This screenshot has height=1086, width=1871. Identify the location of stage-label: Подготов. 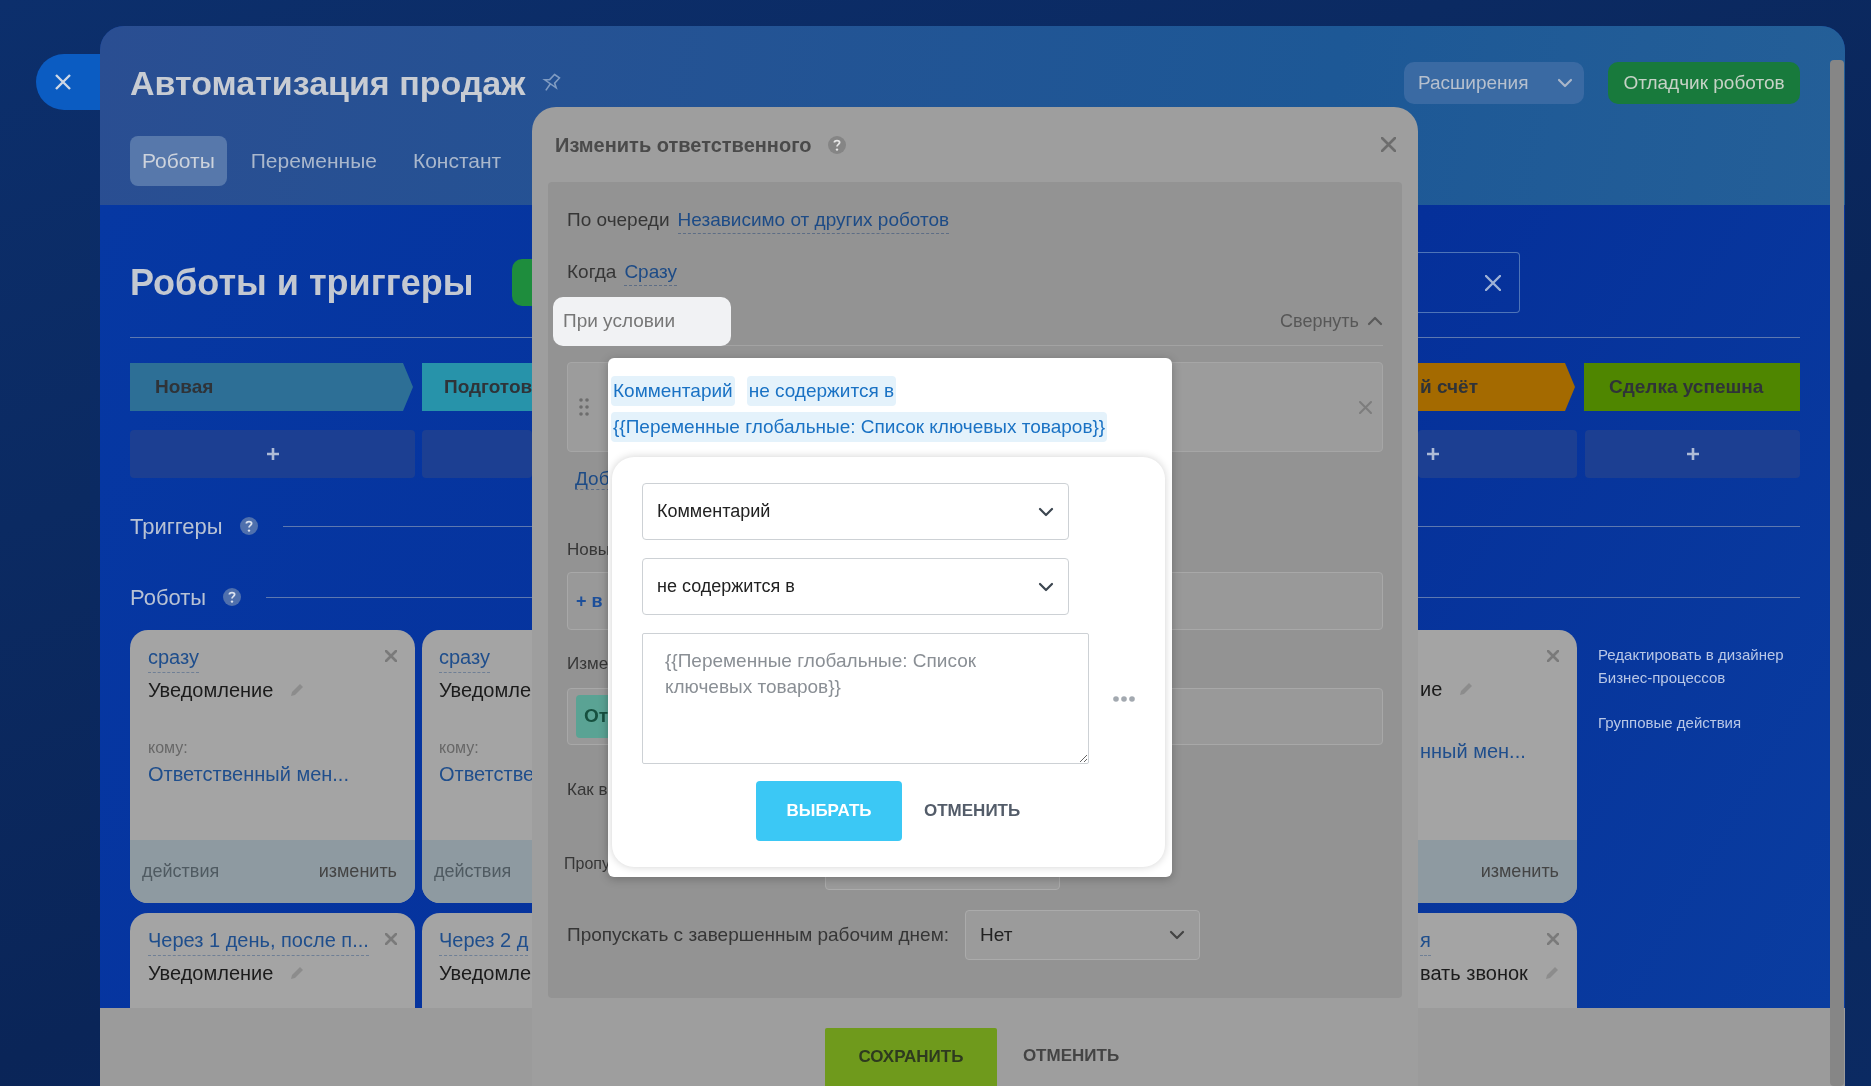
(488, 386).